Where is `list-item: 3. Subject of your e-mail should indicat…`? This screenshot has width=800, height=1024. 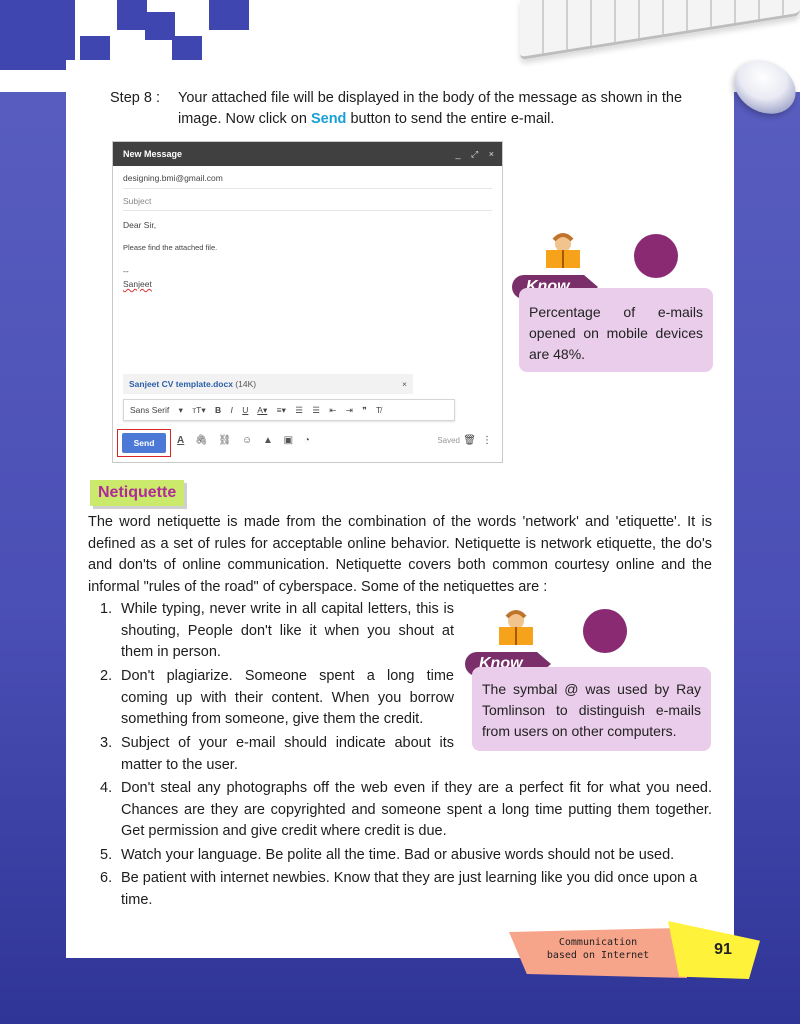
list-item: 3. Subject of your e-mail should indicat… is located at coordinates (277, 754).